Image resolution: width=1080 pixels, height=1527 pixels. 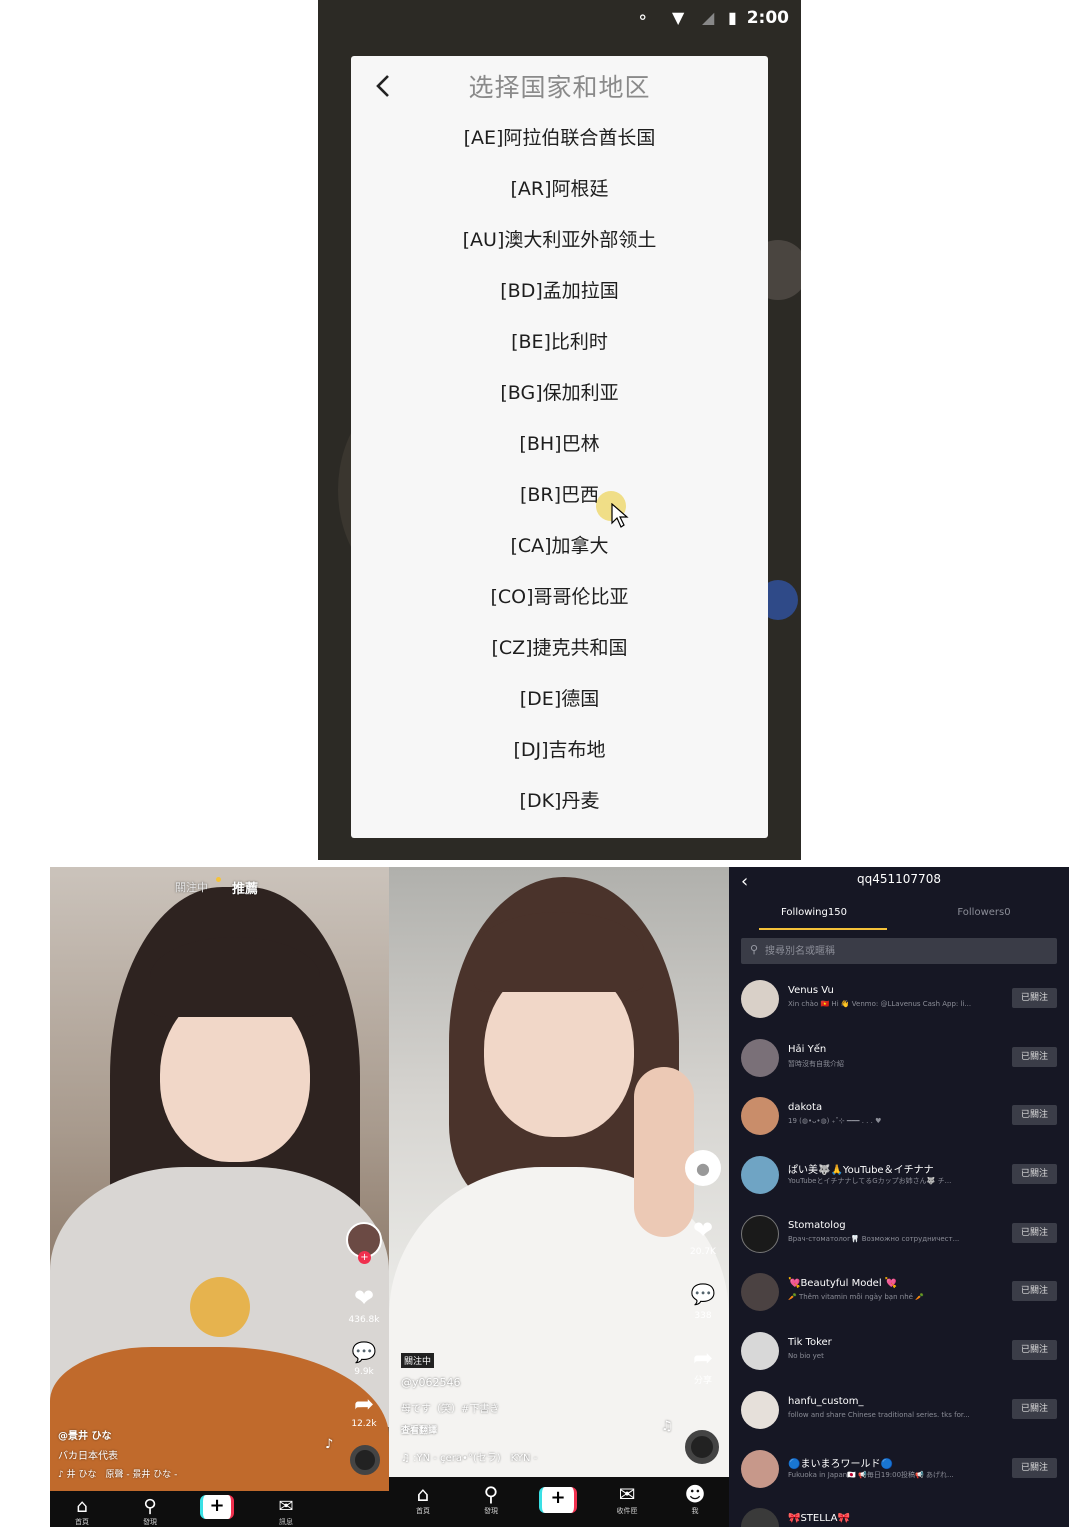 I want to click on user-name: Tik Toker, so click(x=810, y=1343).